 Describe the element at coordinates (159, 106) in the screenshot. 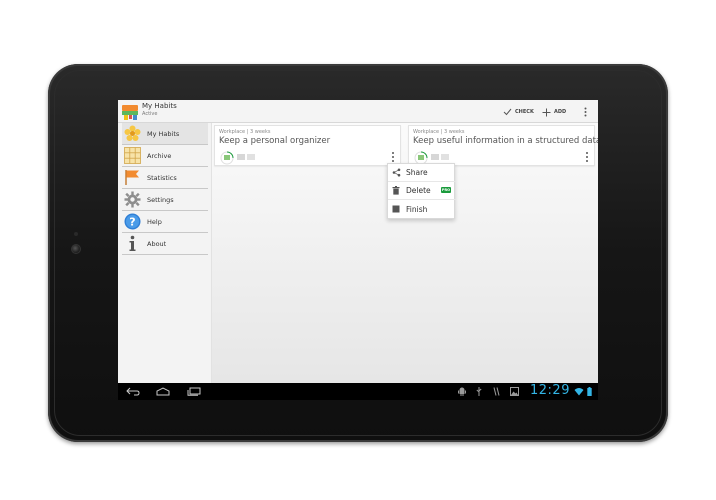

I see `app-title: My Habits` at that location.